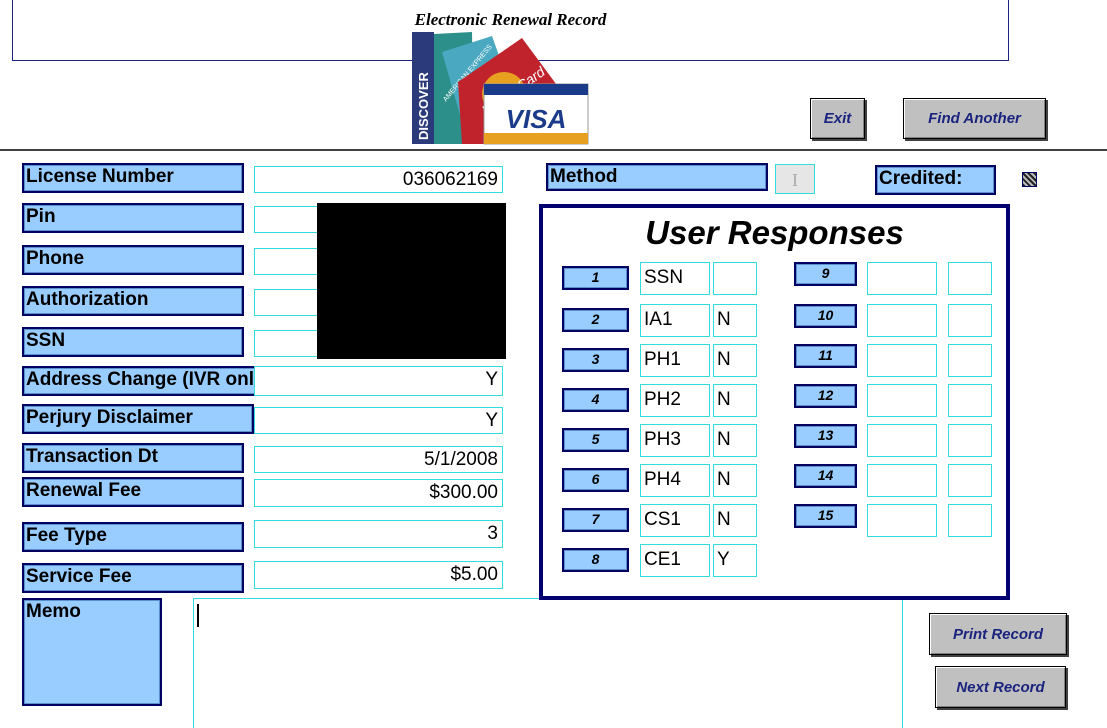 The height and width of the screenshot is (728, 1107). I want to click on user-responses-title: User Responses, so click(774, 232).